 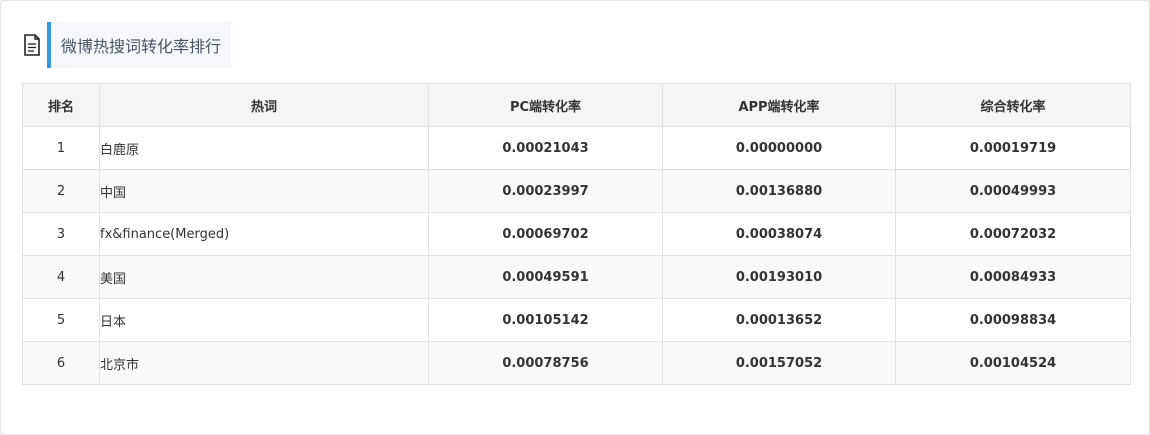 I want to click on section-header: 微博热搜词转化率排行, so click(x=126, y=44).